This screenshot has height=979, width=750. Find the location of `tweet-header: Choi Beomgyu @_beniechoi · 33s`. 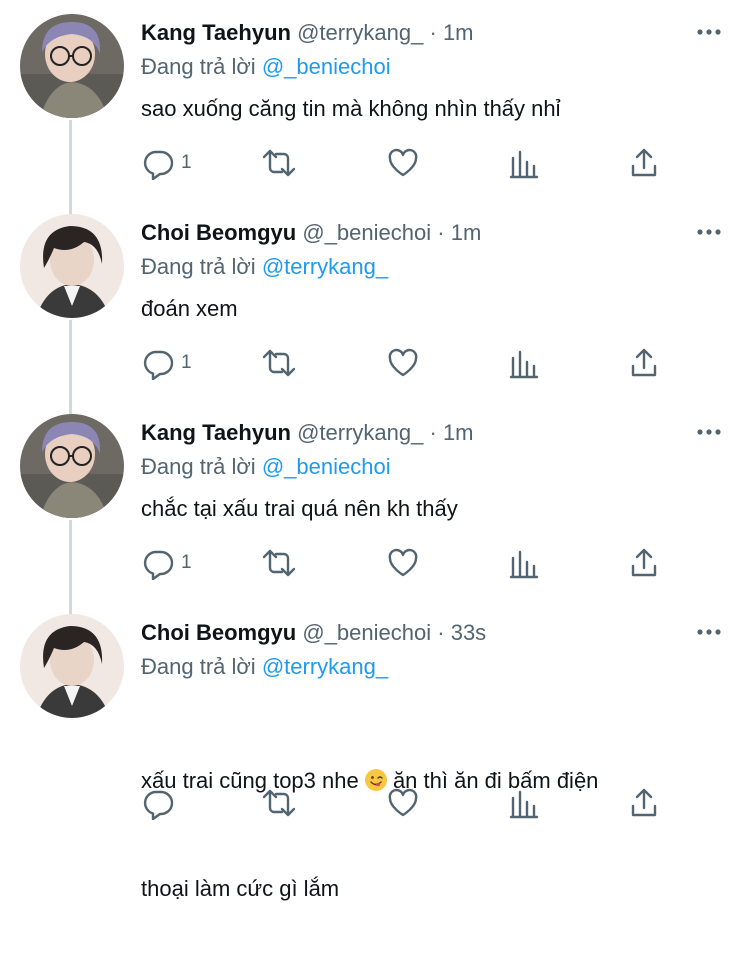

tweet-header: Choi Beomgyu @_beniechoi · 33s is located at coordinates (313, 633).